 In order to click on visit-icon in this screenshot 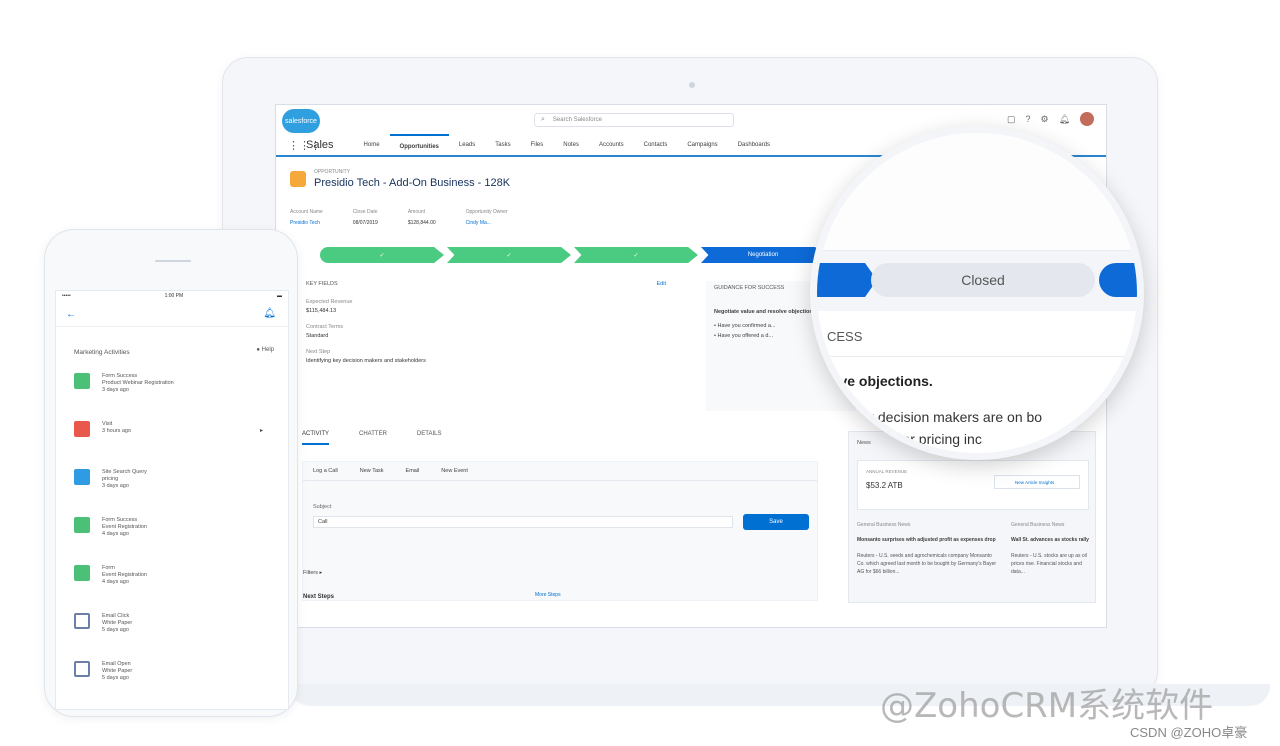, I will do `click(82, 429)`.